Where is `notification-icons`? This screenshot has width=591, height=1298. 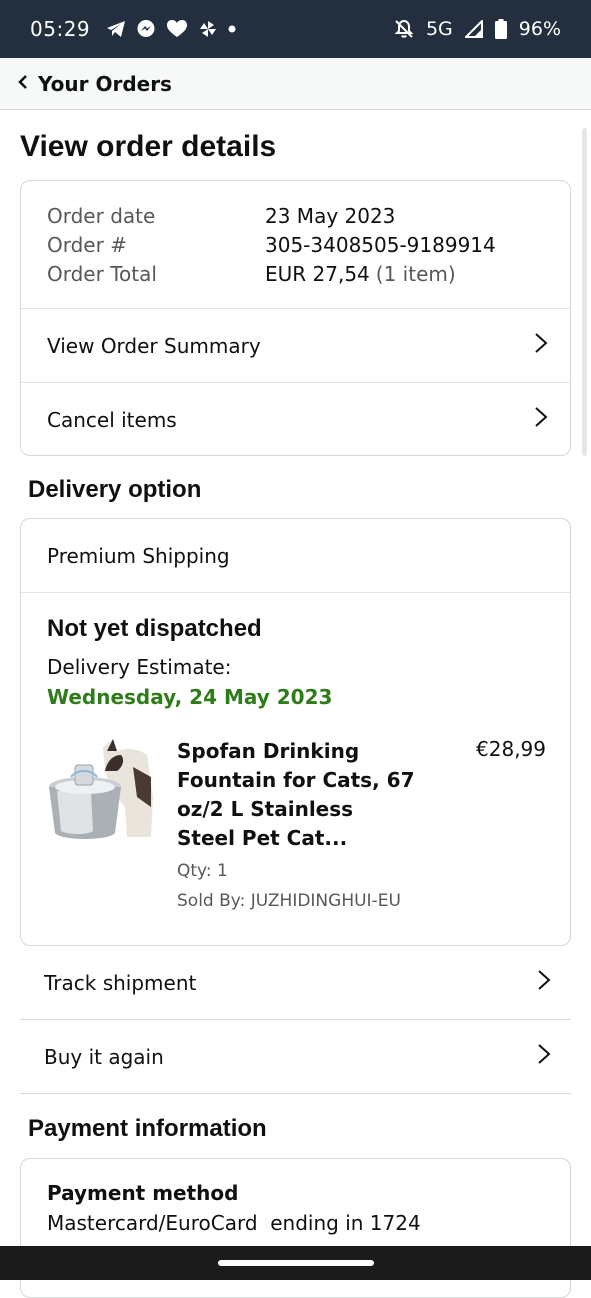
notification-icons is located at coordinates (171, 29).